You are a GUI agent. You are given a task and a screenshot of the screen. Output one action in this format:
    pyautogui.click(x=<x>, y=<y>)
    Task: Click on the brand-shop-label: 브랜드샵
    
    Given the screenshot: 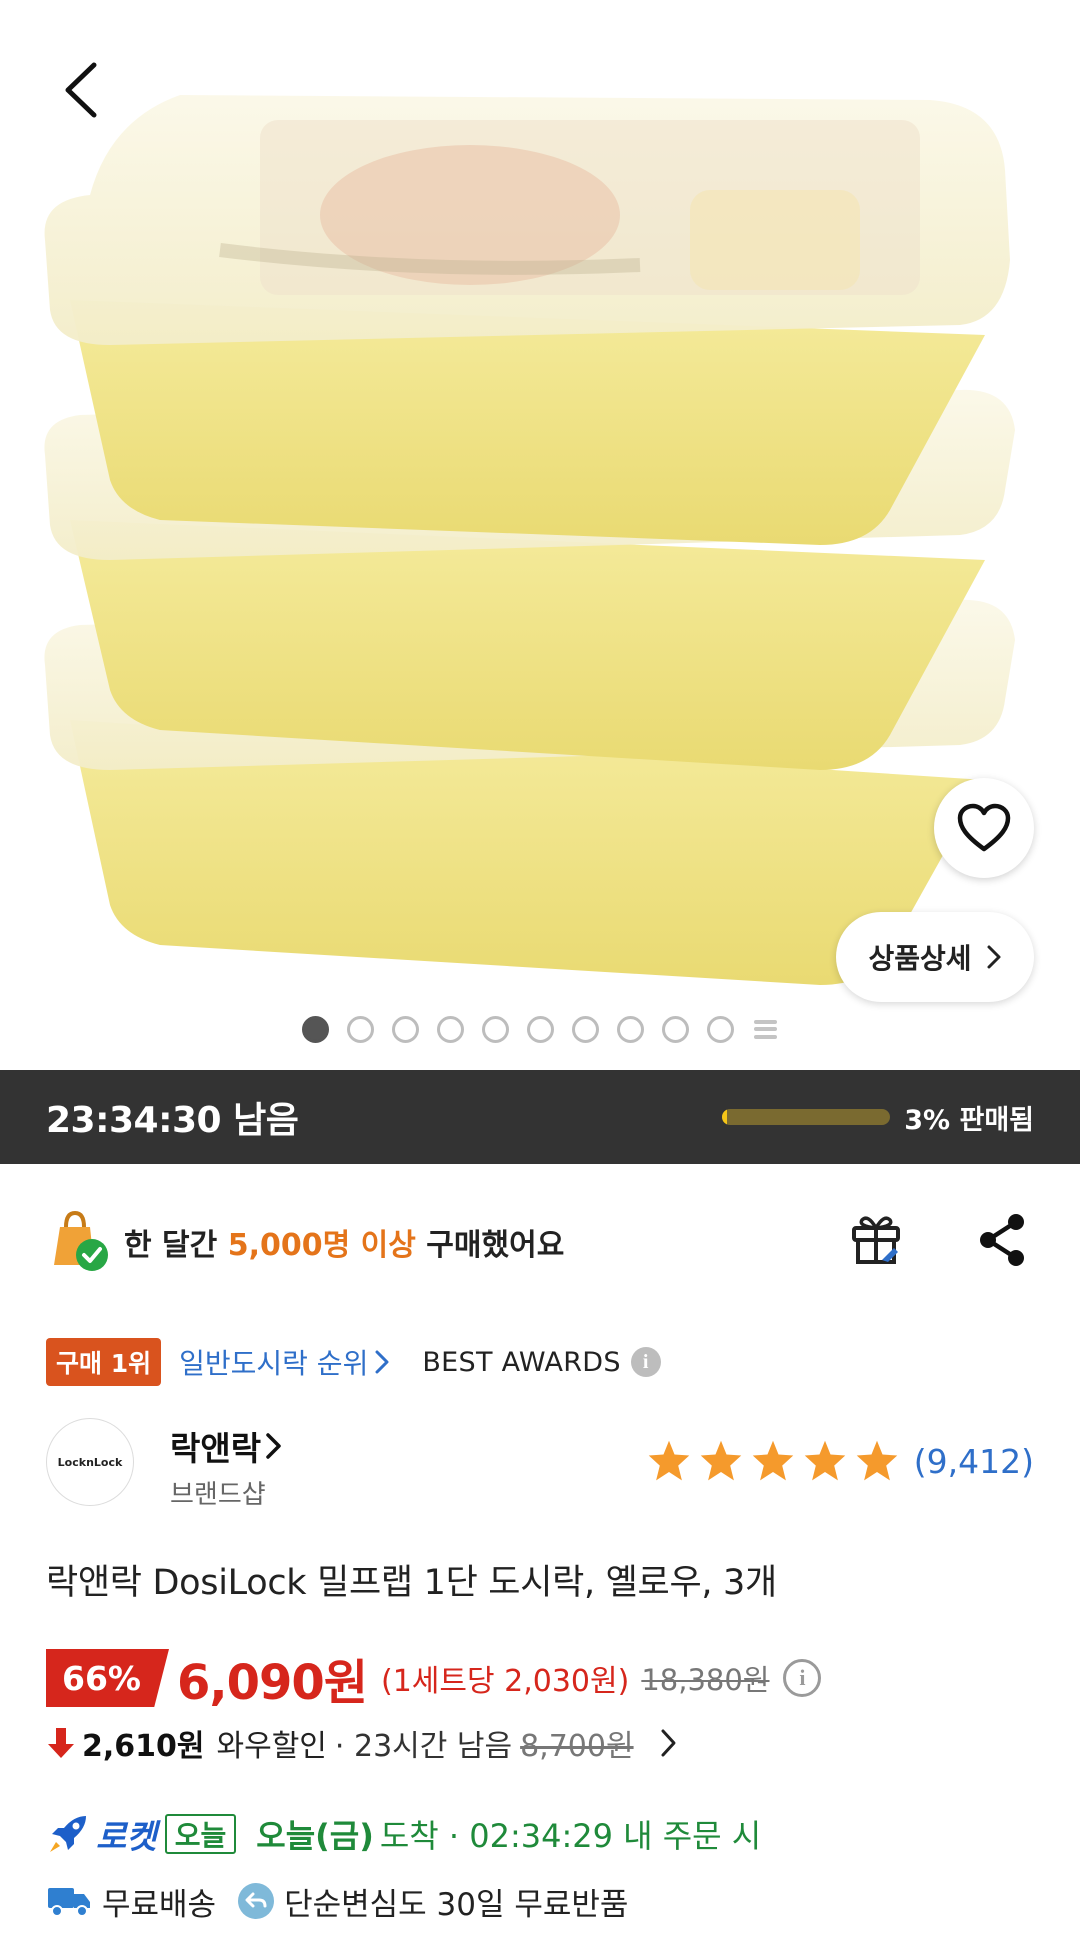 What is the action you would take?
    pyautogui.click(x=218, y=1492)
    